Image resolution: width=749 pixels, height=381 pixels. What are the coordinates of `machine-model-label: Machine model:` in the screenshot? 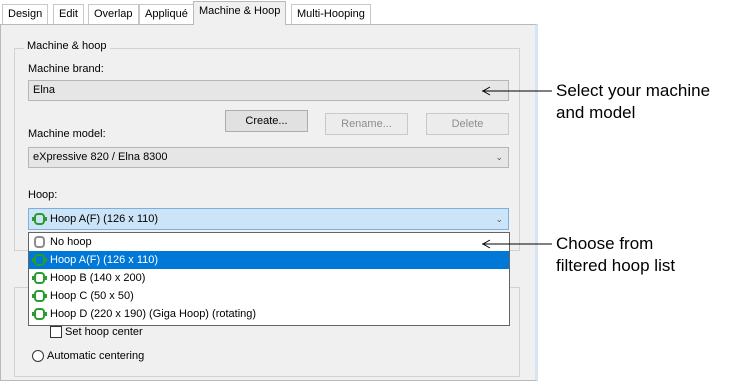 It's located at (67, 134).